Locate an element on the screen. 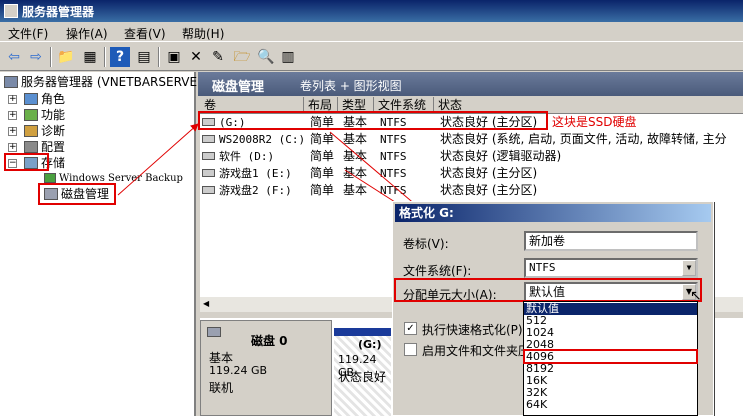 This screenshot has width=743, height=416. mouse-cursor-icon: ↖ is located at coordinates (696, 296).